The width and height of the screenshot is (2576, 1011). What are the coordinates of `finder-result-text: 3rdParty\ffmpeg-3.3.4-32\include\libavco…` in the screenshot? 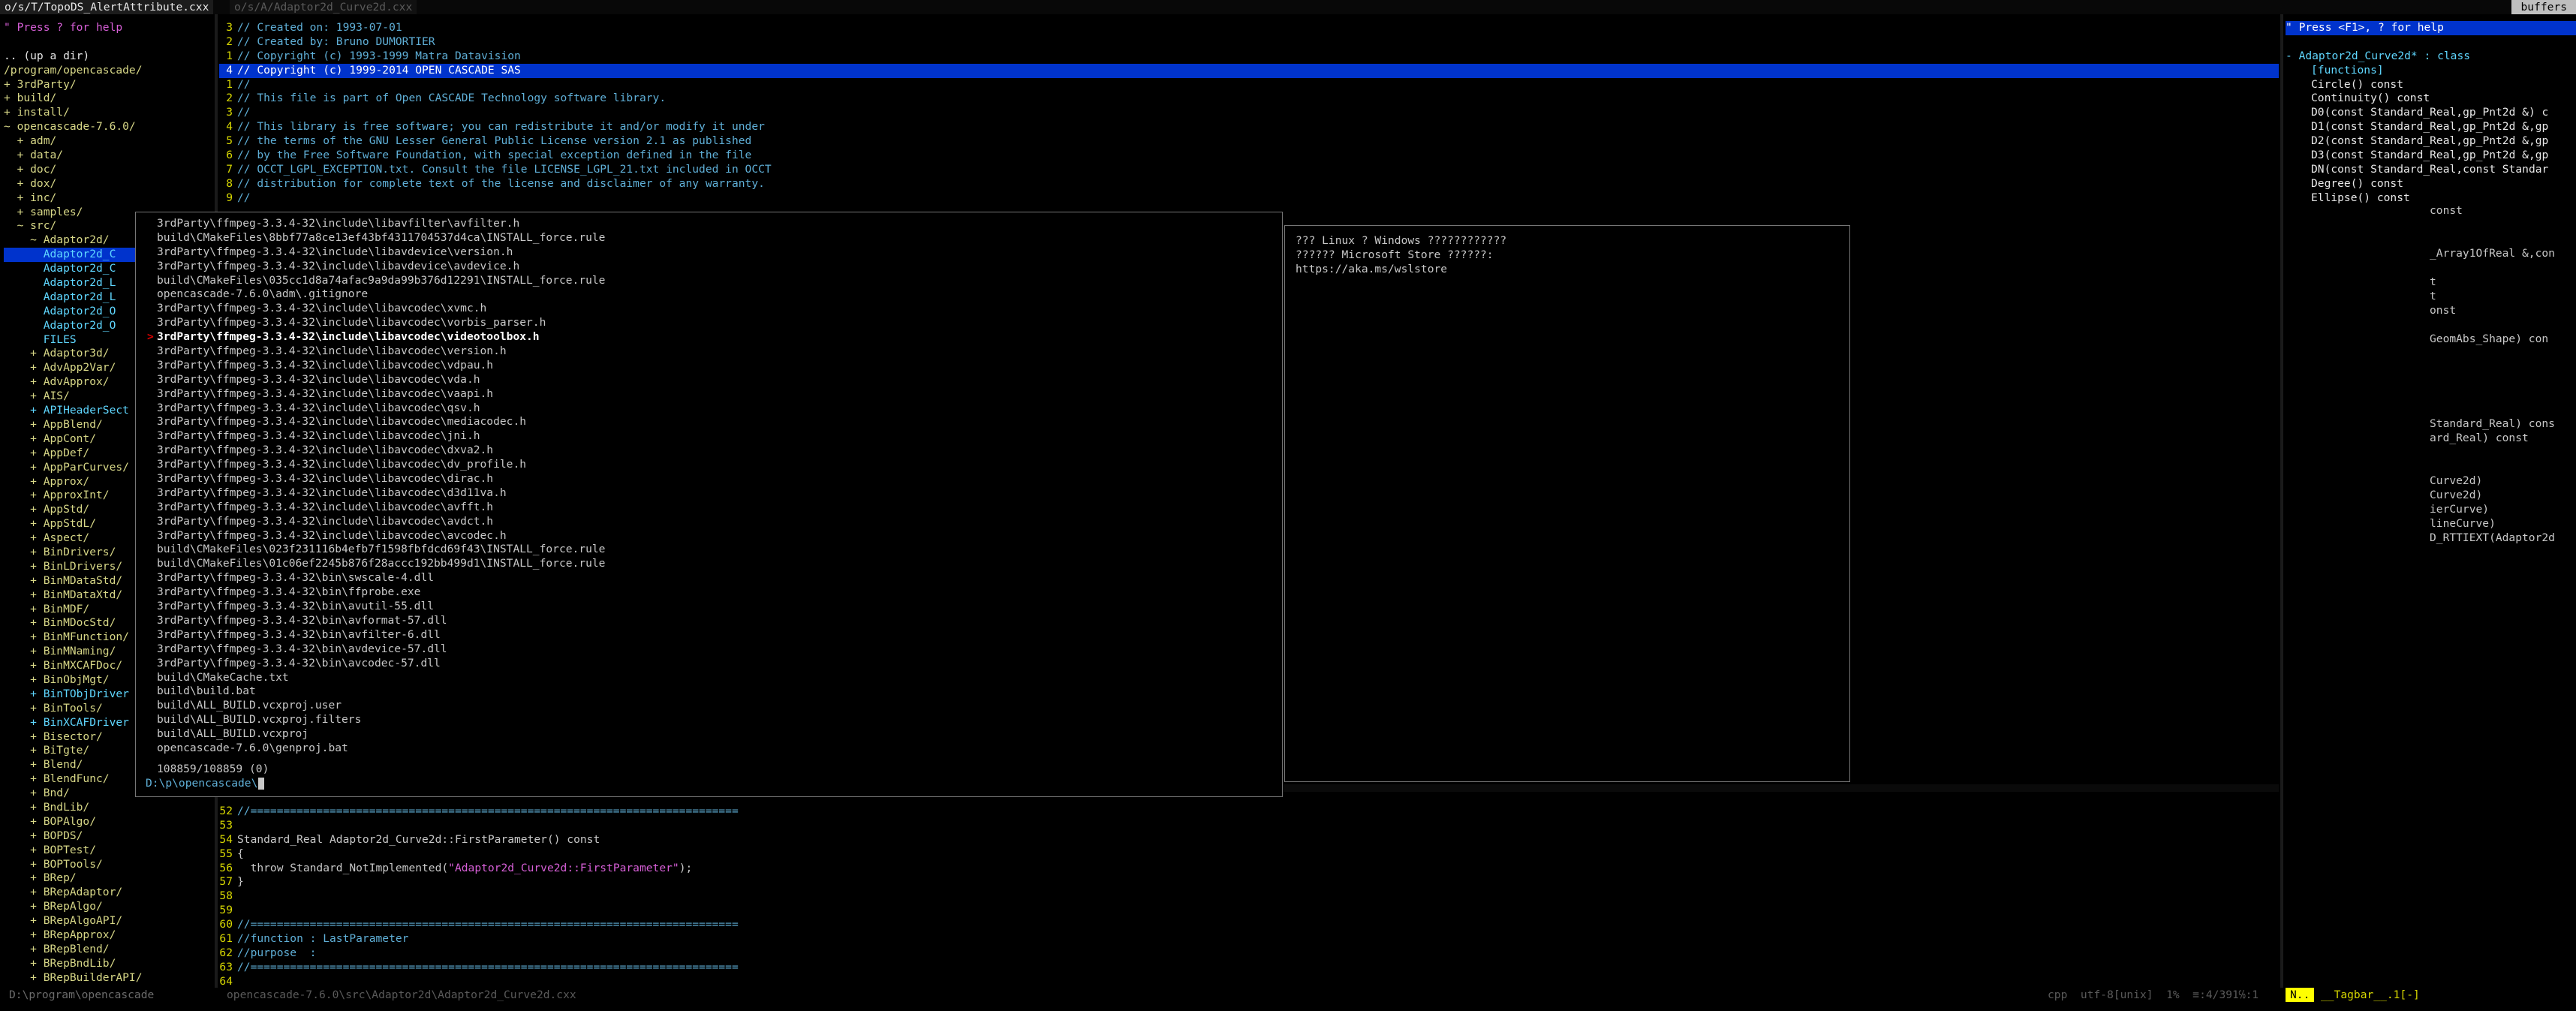 It's located at (325, 393).